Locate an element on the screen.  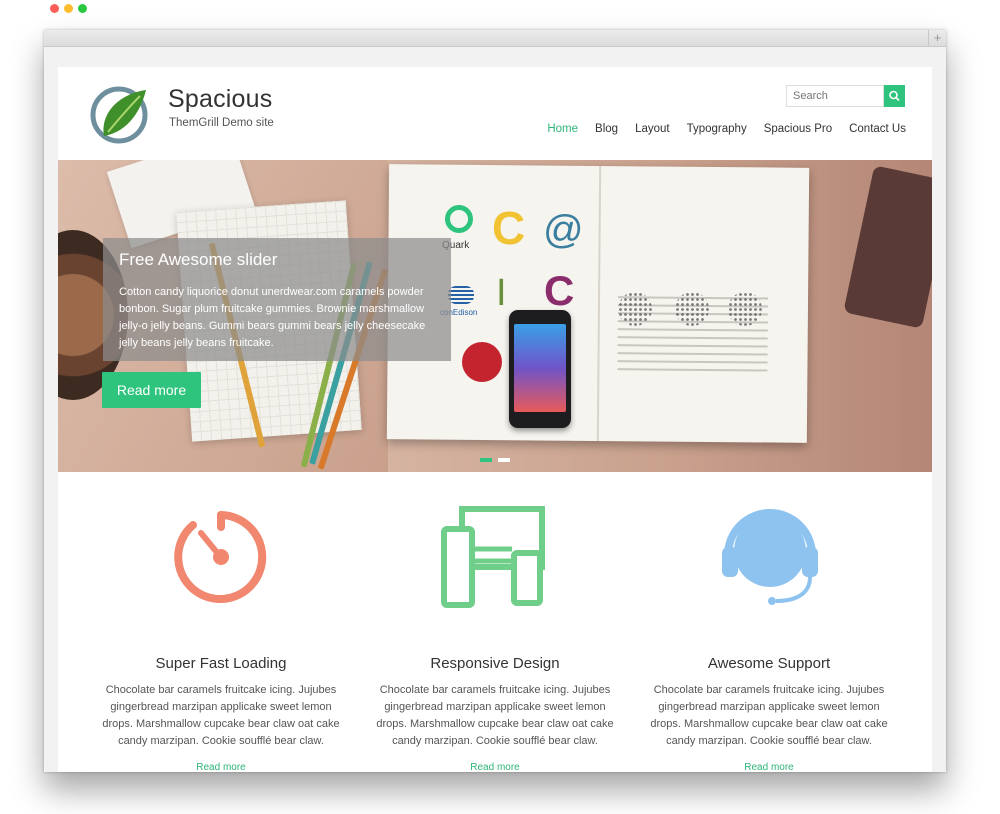
phone-image is located at coordinates (540, 369).